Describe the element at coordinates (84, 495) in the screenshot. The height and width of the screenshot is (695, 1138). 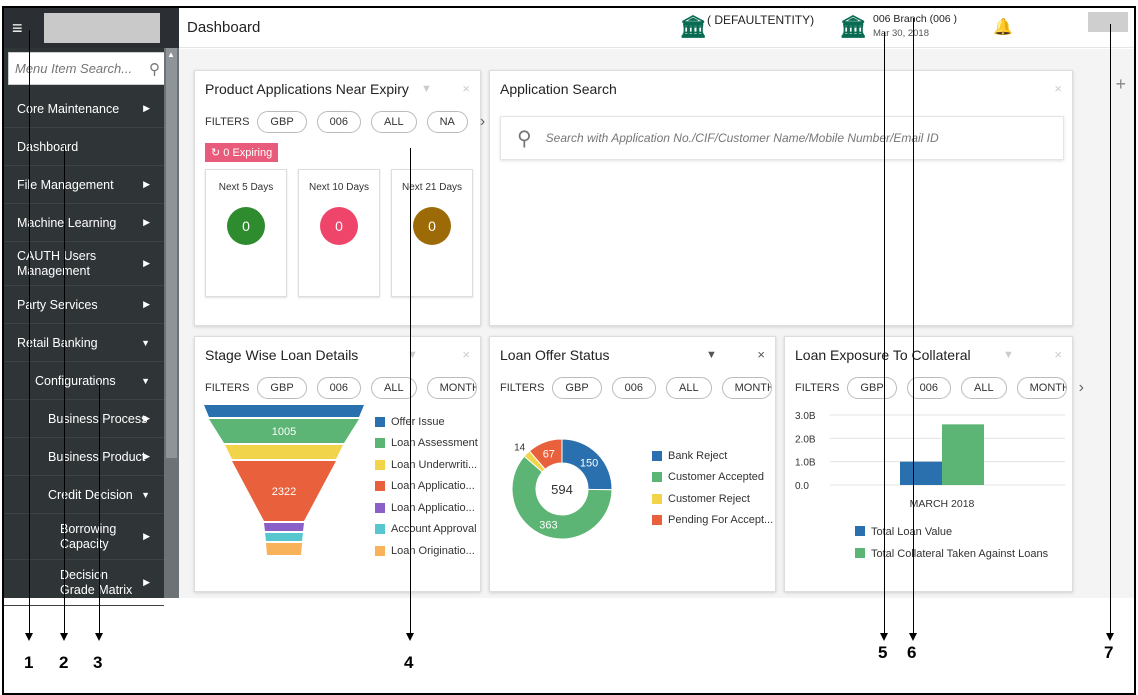
I see `sidebar-item-credit-decision: Credit Decision ▼` at that location.